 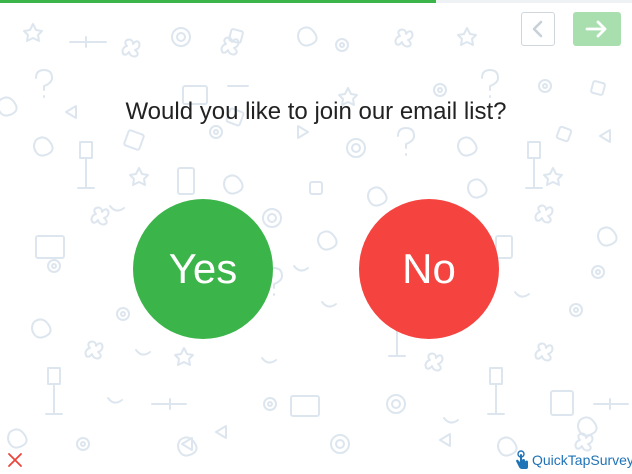 I want to click on arrow-right-icon, so click(x=596, y=29).